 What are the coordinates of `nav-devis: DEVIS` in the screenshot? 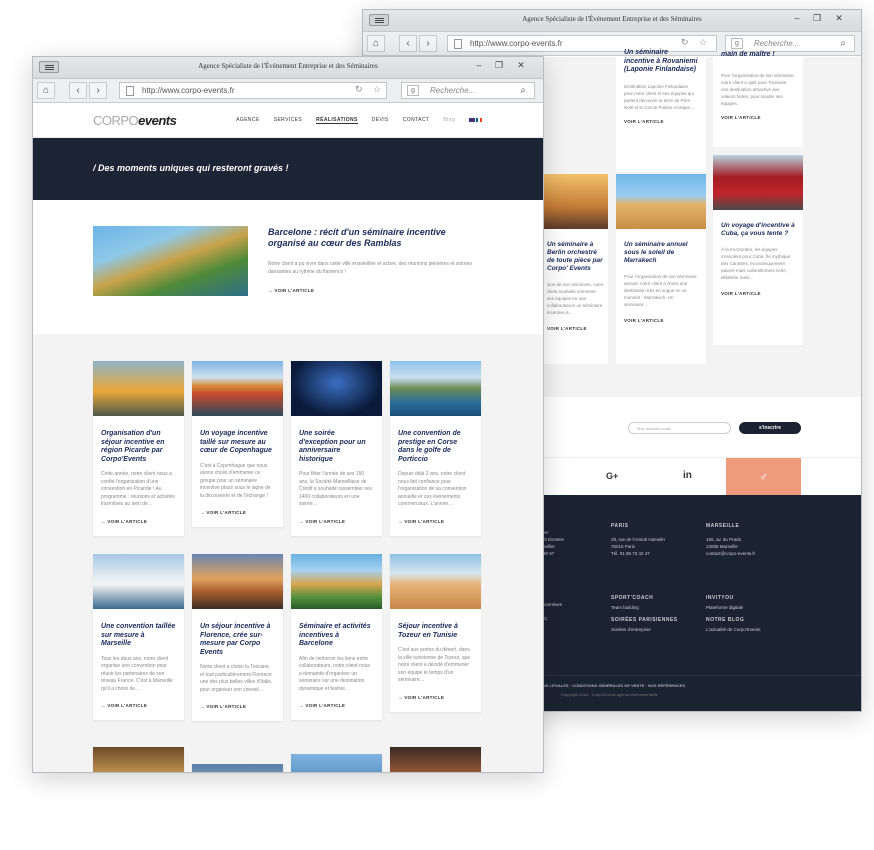 It's located at (380, 120).